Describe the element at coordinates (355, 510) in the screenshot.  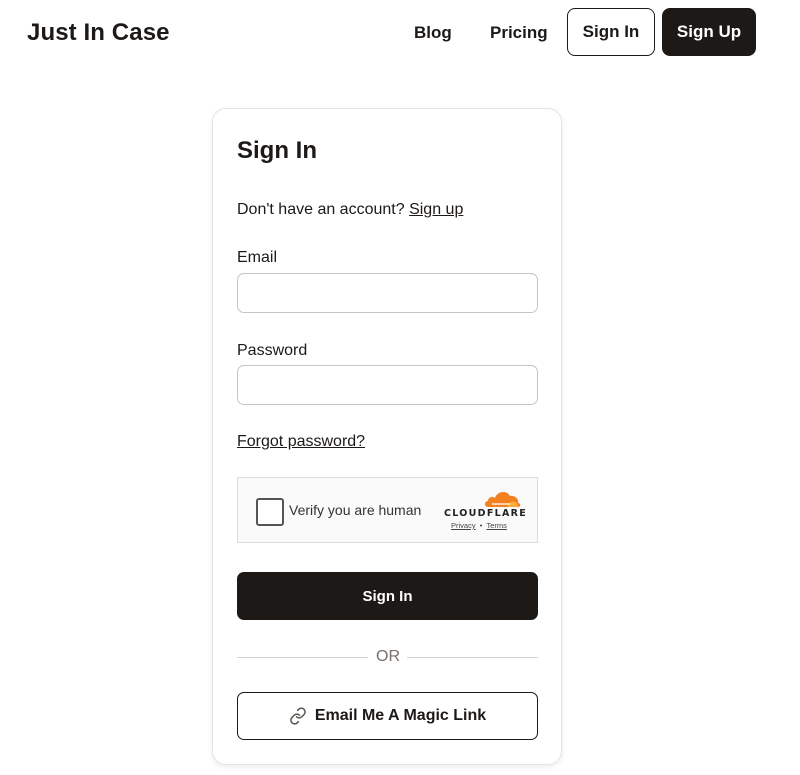
I see `captcha-text: Verify you are human` at that location.